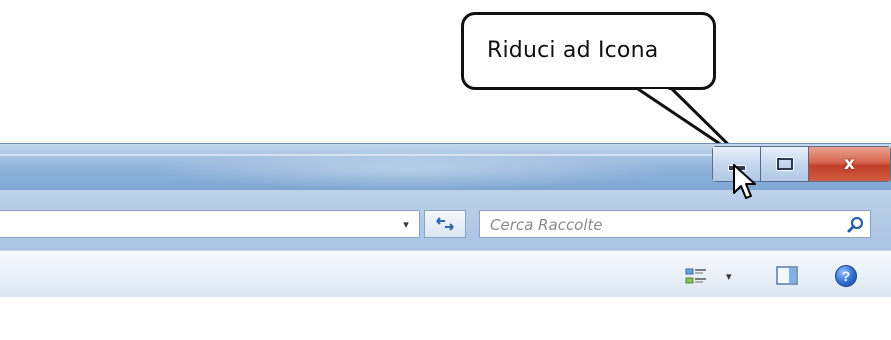  I want to click on title-bar-glow, so click(410, 170).